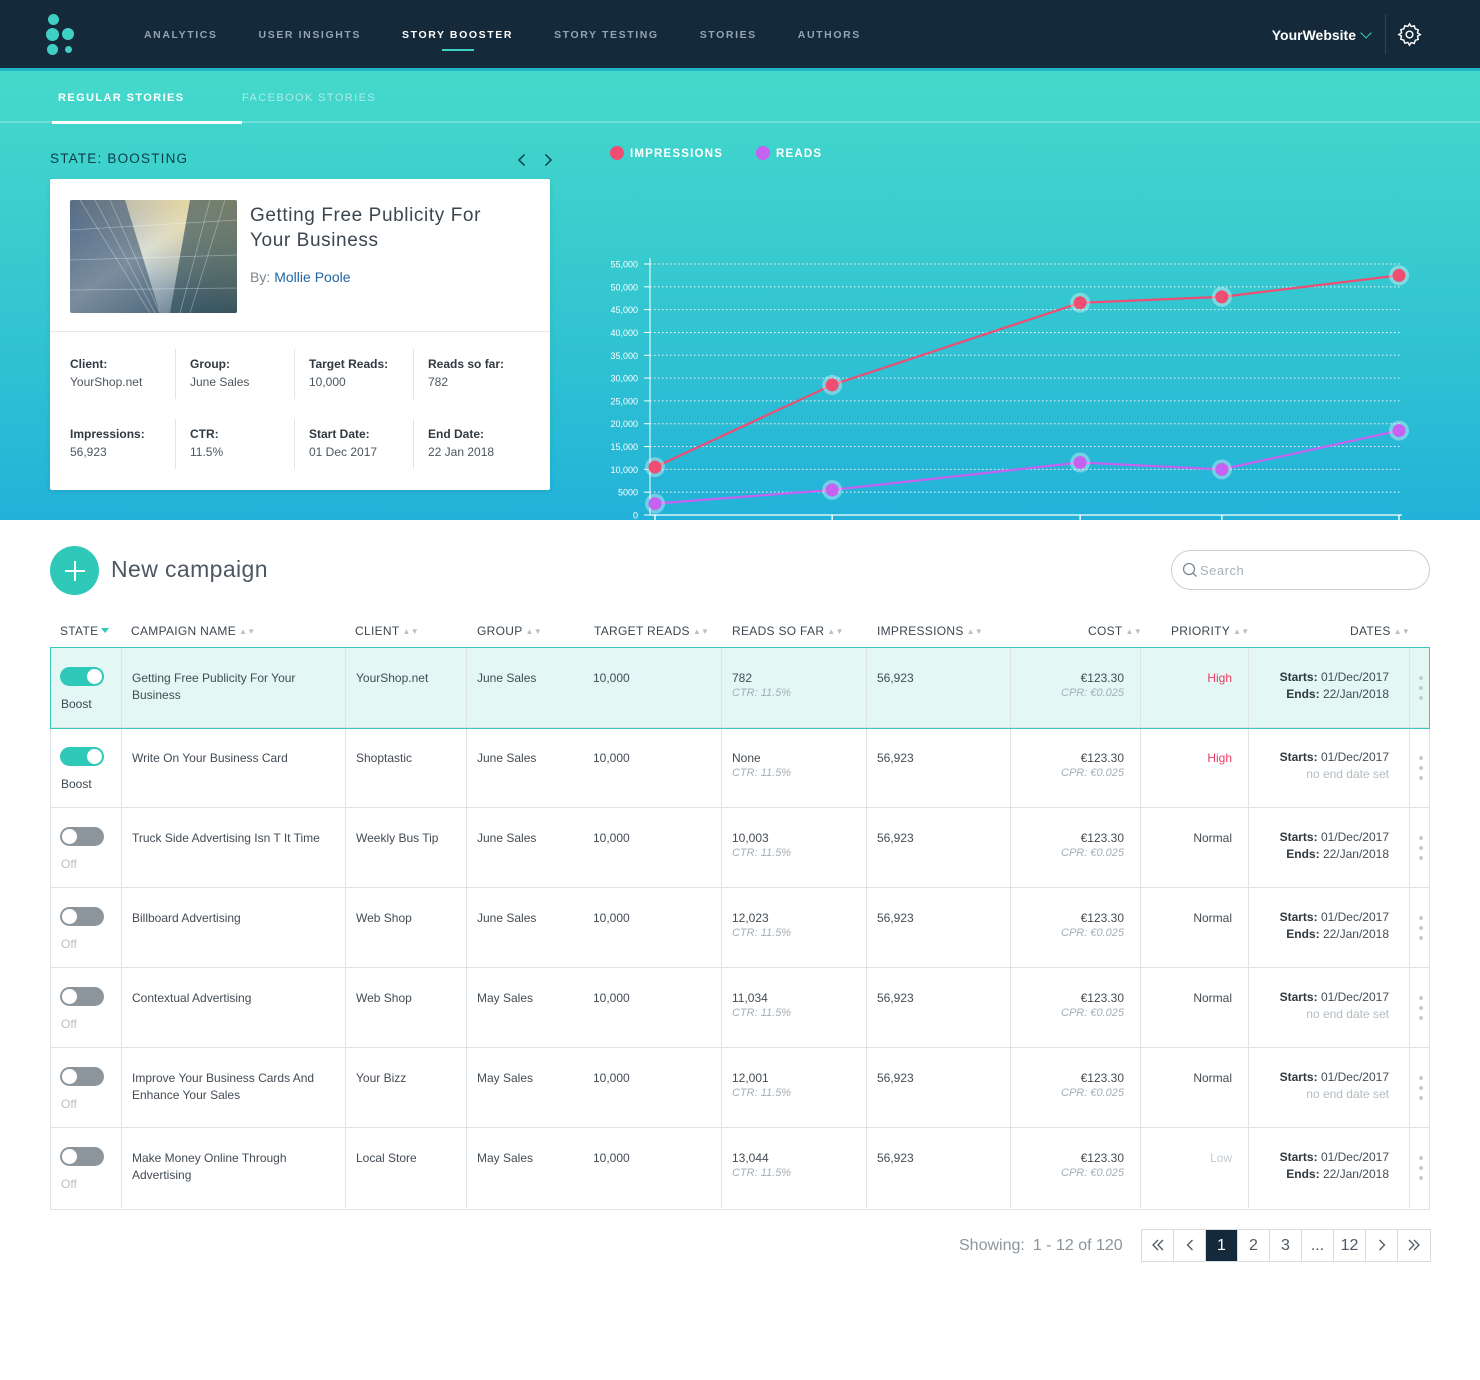 The image size is (1480, 1380). Describe the element at coordinates (762, 933) in the screenshot. I see `campaign-ctr: CTR: 11.5%` at that location.